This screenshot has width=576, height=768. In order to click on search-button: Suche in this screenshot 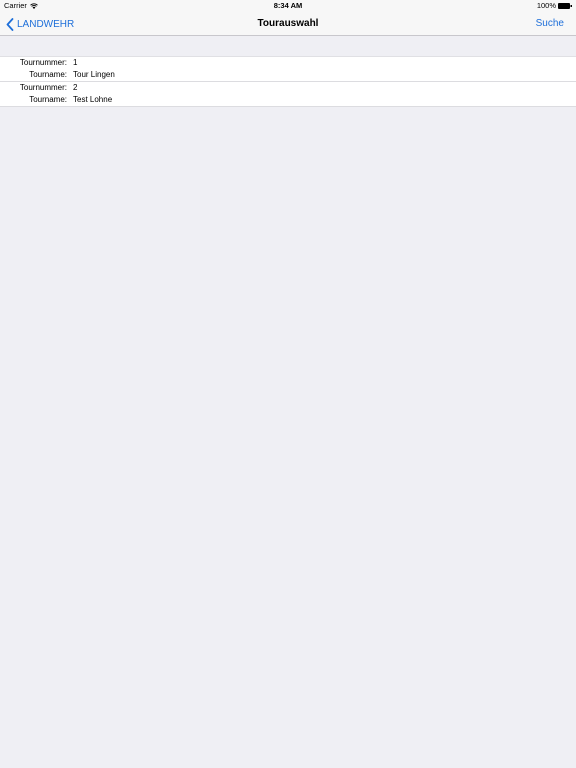, I will do `click(550, 23)`.